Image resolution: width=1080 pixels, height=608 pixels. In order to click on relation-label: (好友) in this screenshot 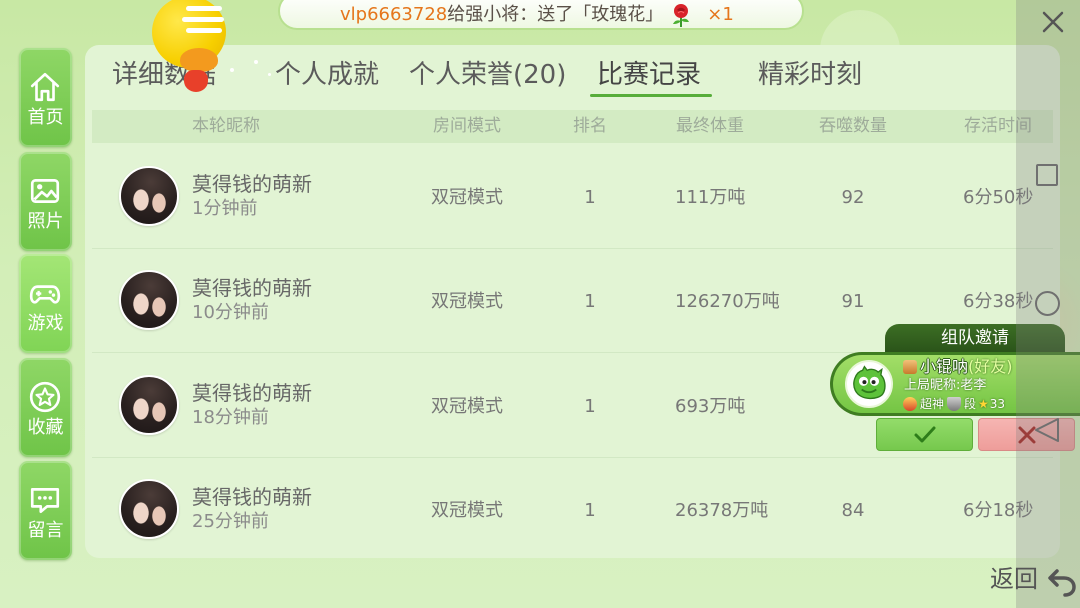, I will do `click(990, 366)`.